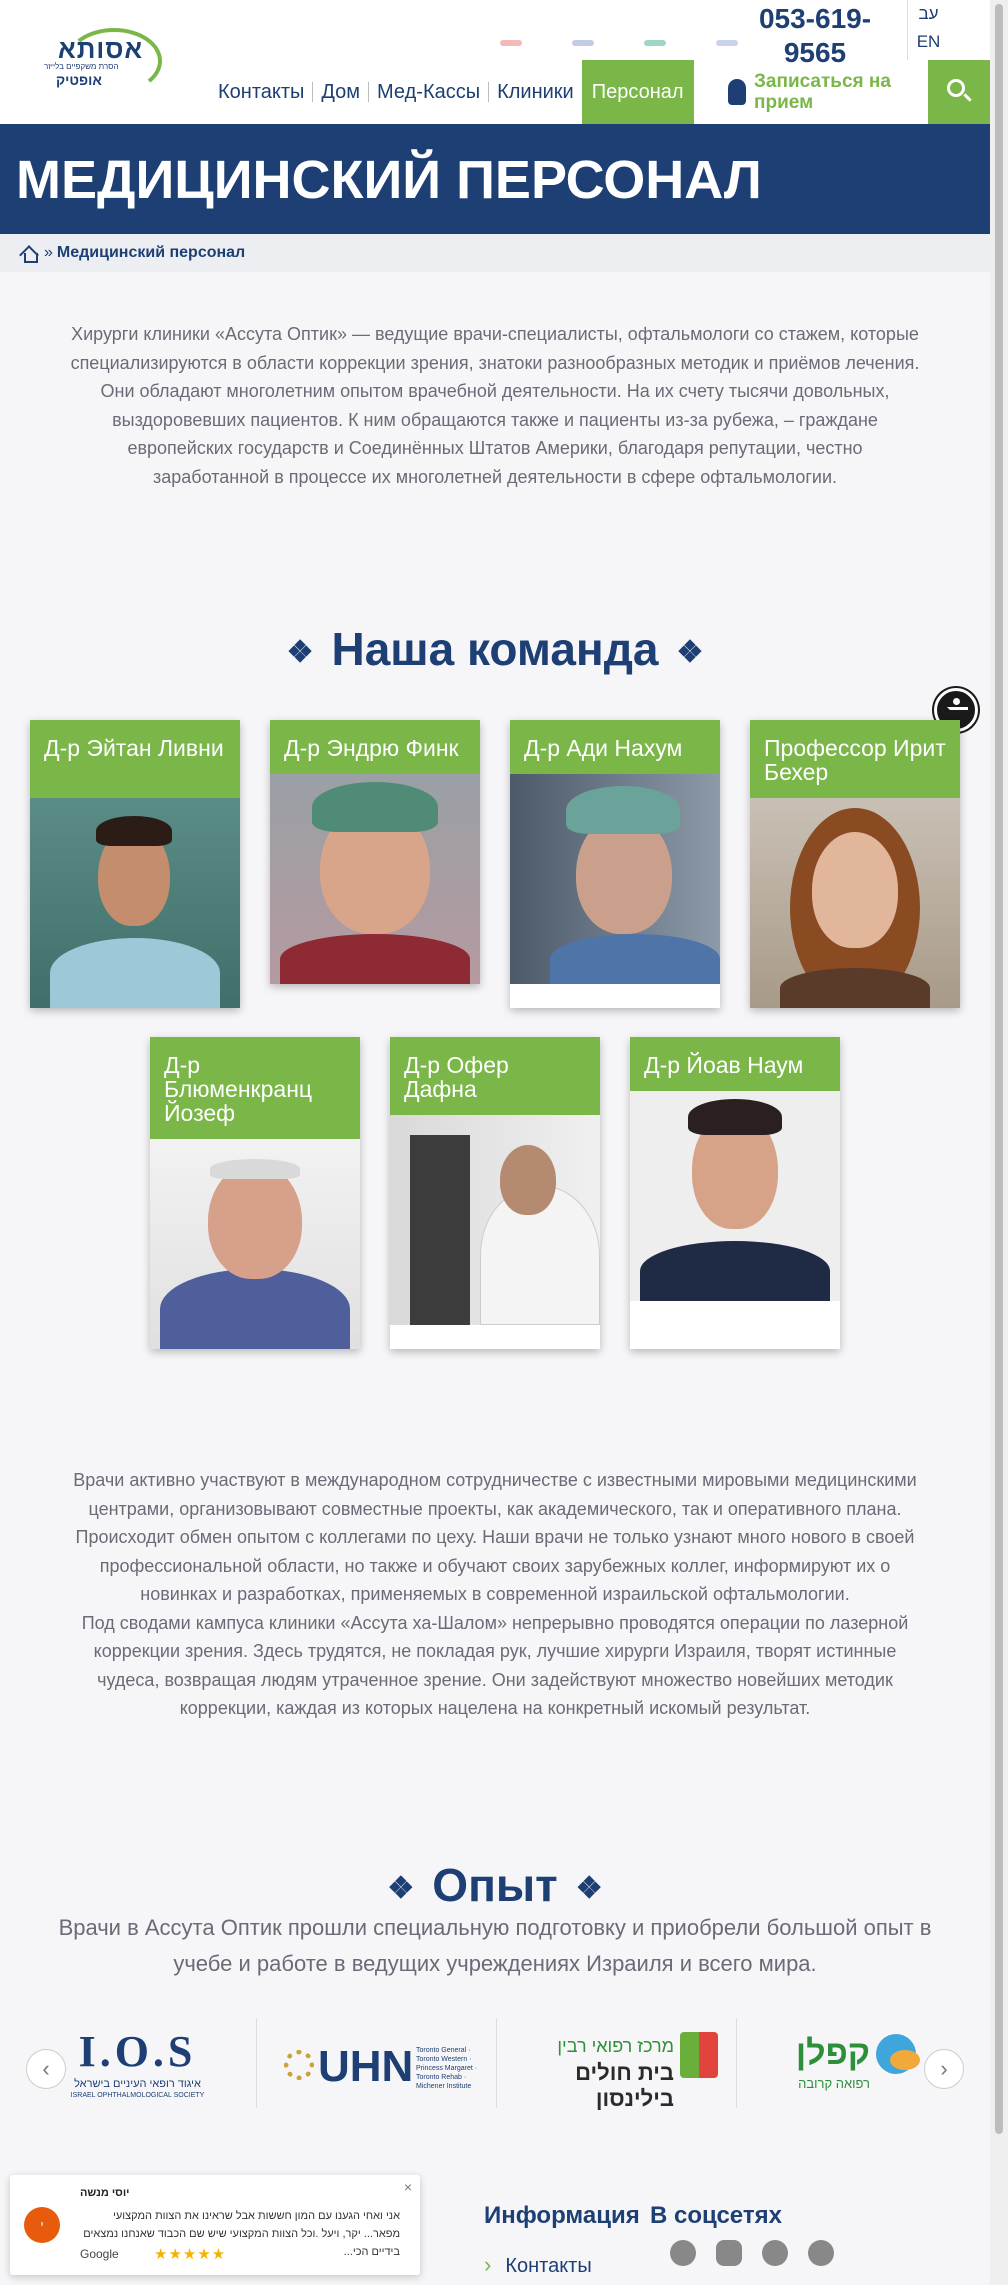 This screenshot has height=2285, width=1008. What do you see at coordinates (341, 92) in the screenshot?
I see `nav-home: Дом` at bounding box center [341, 92].